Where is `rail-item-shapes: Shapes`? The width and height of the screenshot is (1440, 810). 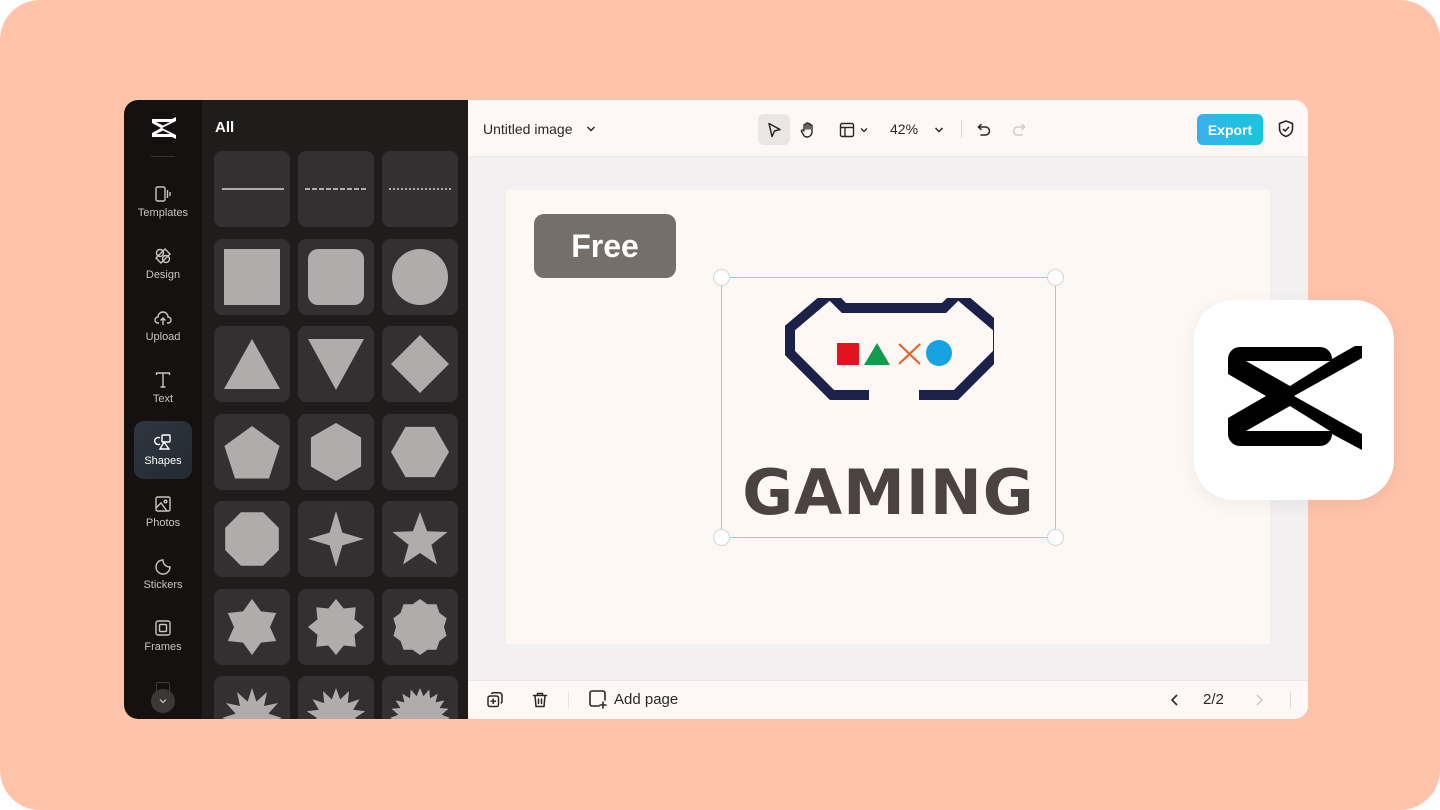 rail-item-shapes: Shapes is located at coordinates (163, 450).